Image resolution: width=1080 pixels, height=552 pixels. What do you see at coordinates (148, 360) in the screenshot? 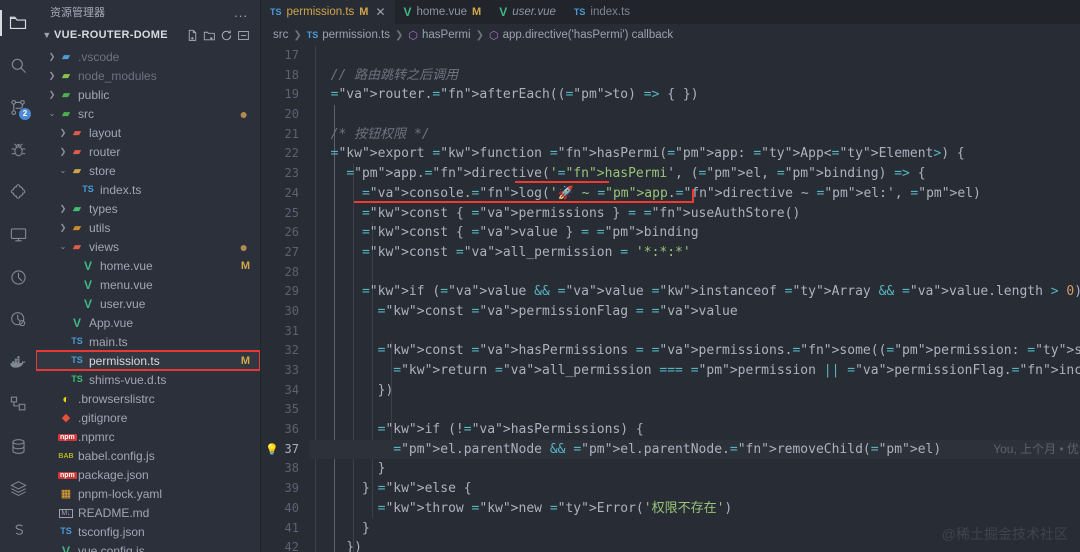
I see `tree-item-permission-ts: TS permission.ts M` at bounding box center [148, 360].